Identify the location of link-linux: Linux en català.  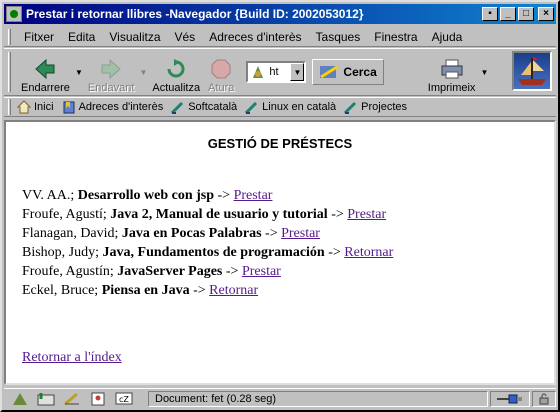
(290, 107).